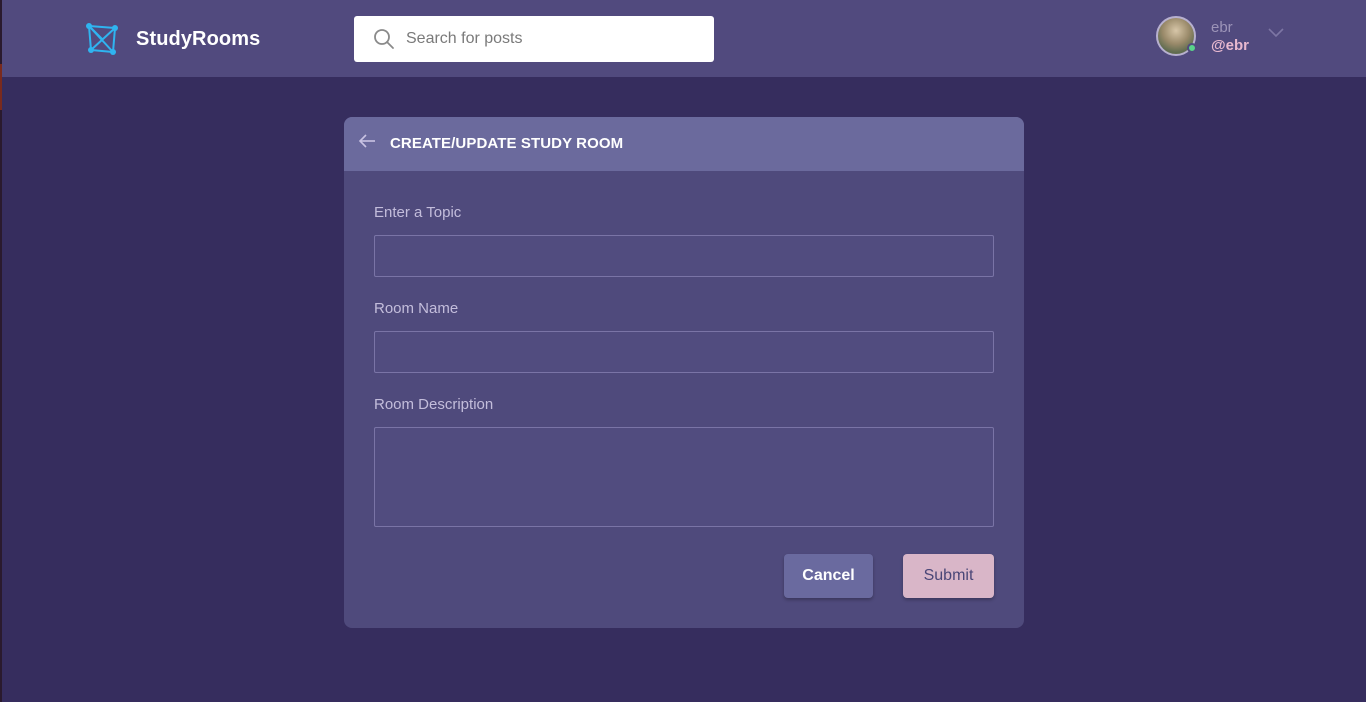 The image size is (1366, 702). I want to click on user-handle: @ebr, so click(1230, 45).